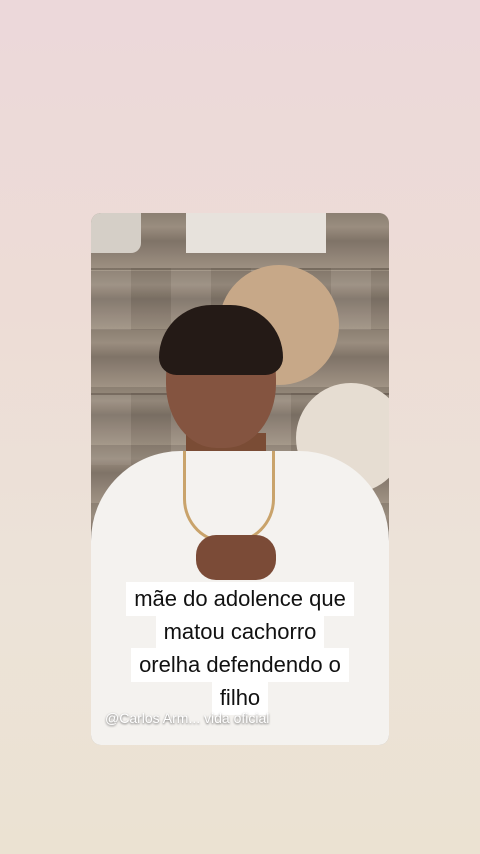 The width and height of the screenshot is (480, 854). I want to click on caption-line: mãe do adolence que, so click(240, 599).